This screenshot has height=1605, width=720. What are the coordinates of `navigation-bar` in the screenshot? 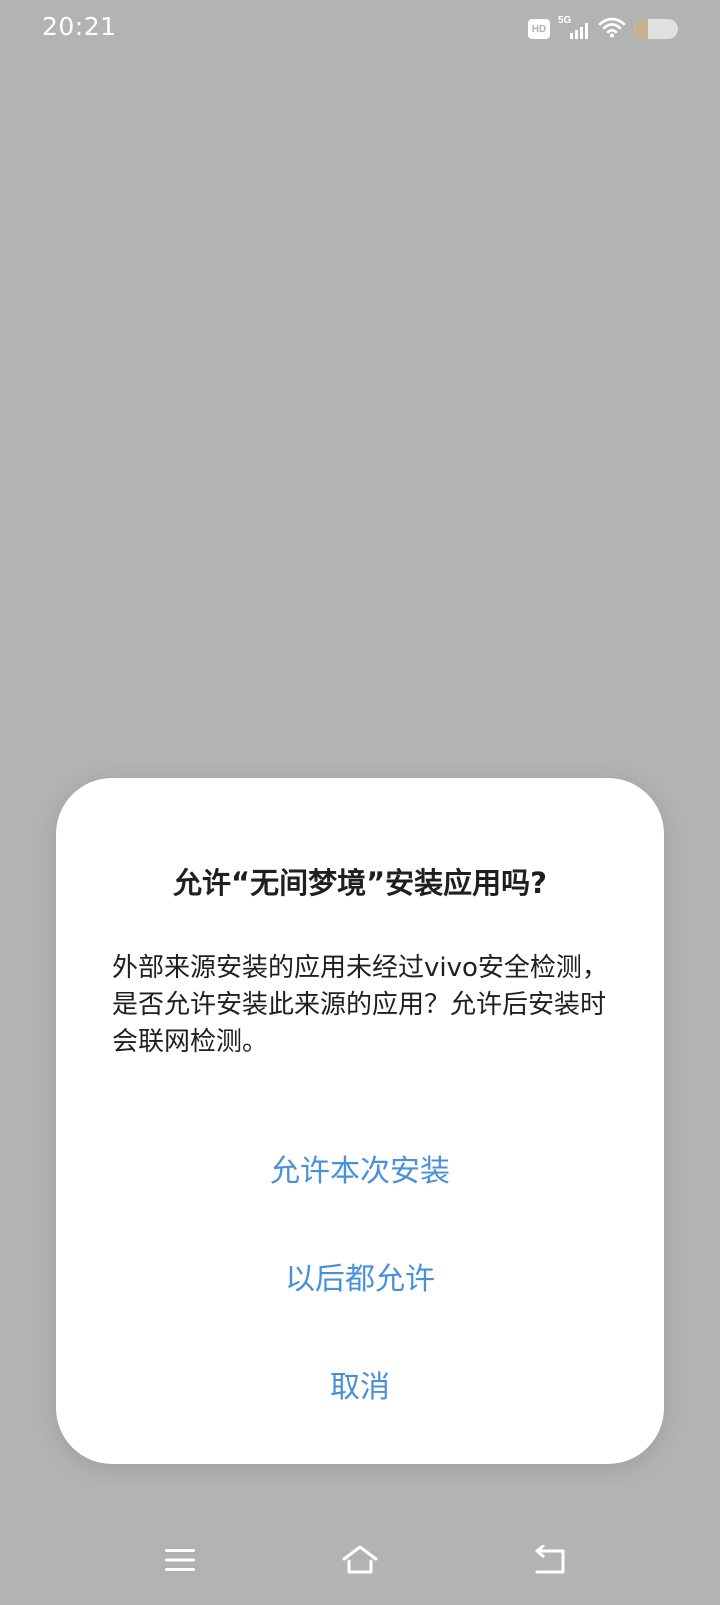 It's located at (360, 1562).